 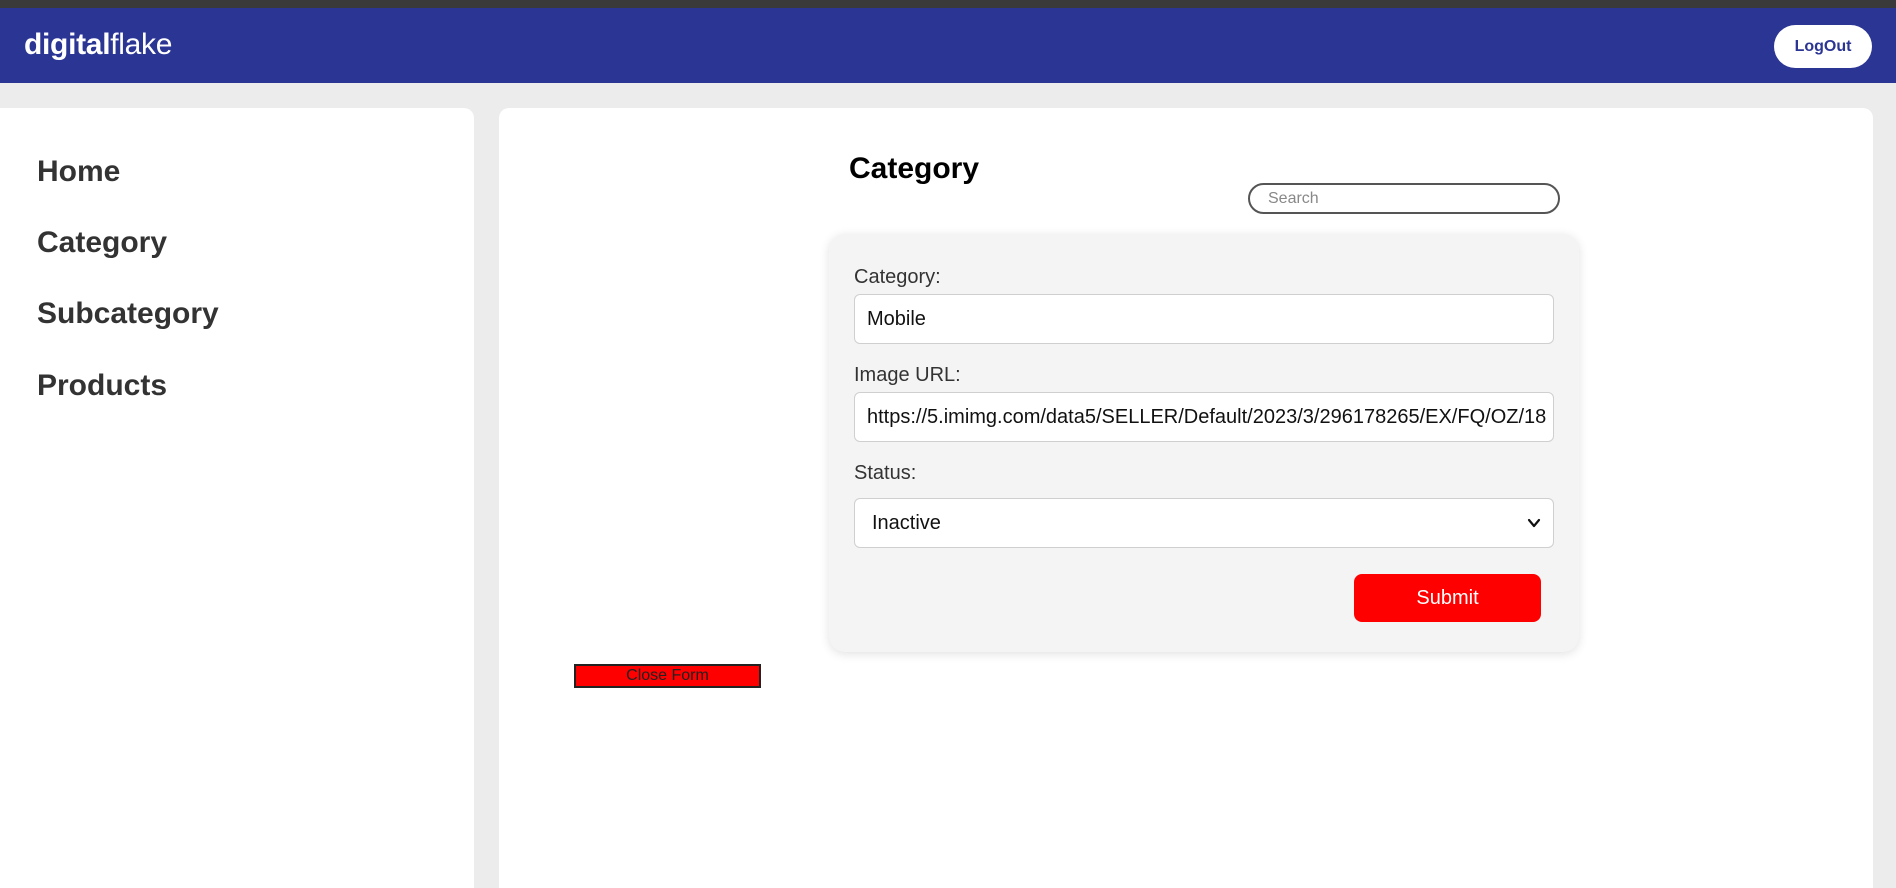 What do you see at coordinates (1204, 319) in the screenshot?
I see `category-field: Mobile` at bounding box center [1204, 319].